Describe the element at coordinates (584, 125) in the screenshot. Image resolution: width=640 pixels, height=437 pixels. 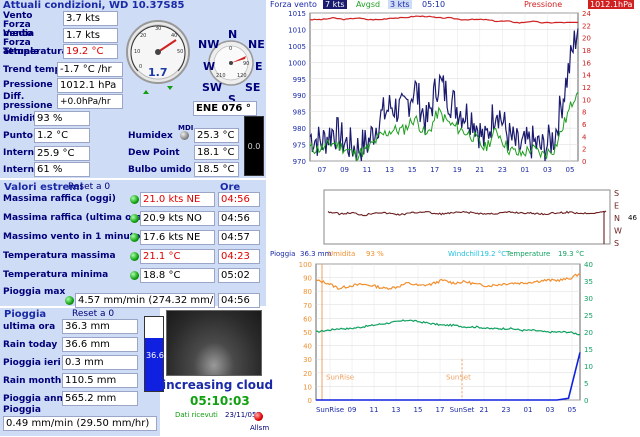
I see `y-right-tick-label: 6` at that location.